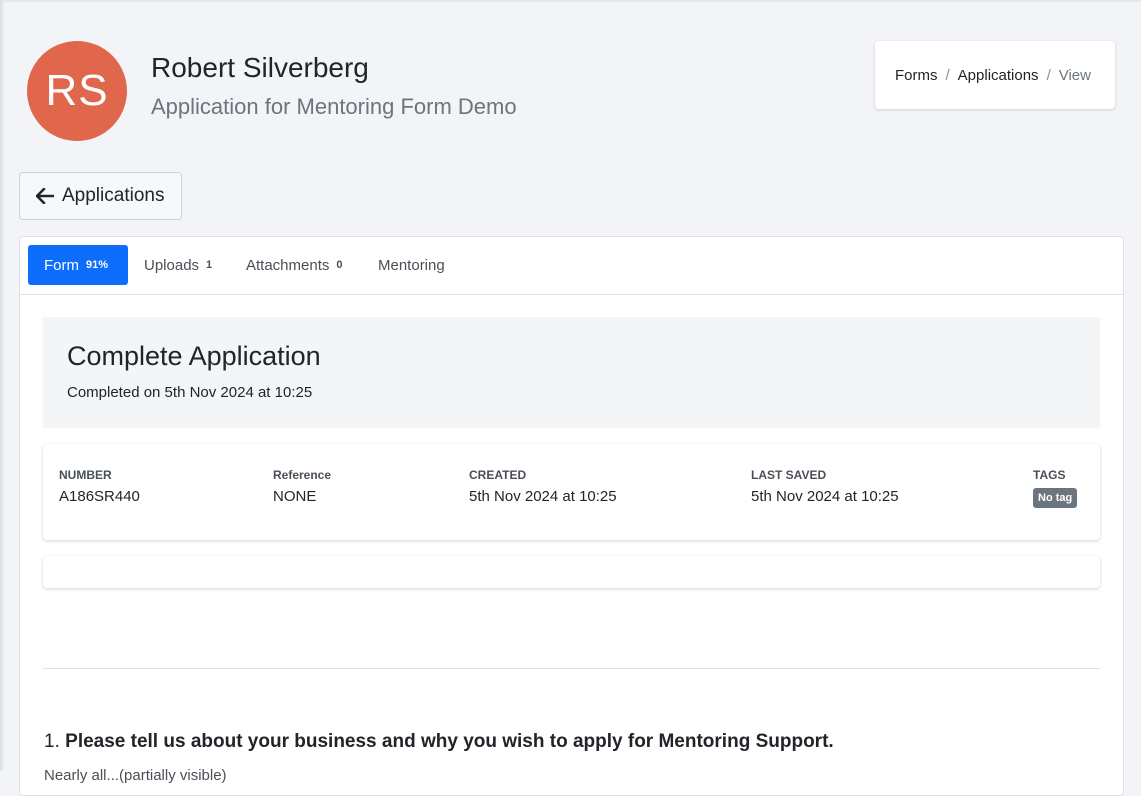 The height and width of the screenshot is (796, 1141). I want to click on tab-attachments-label: Attachments, so click(288, 265).